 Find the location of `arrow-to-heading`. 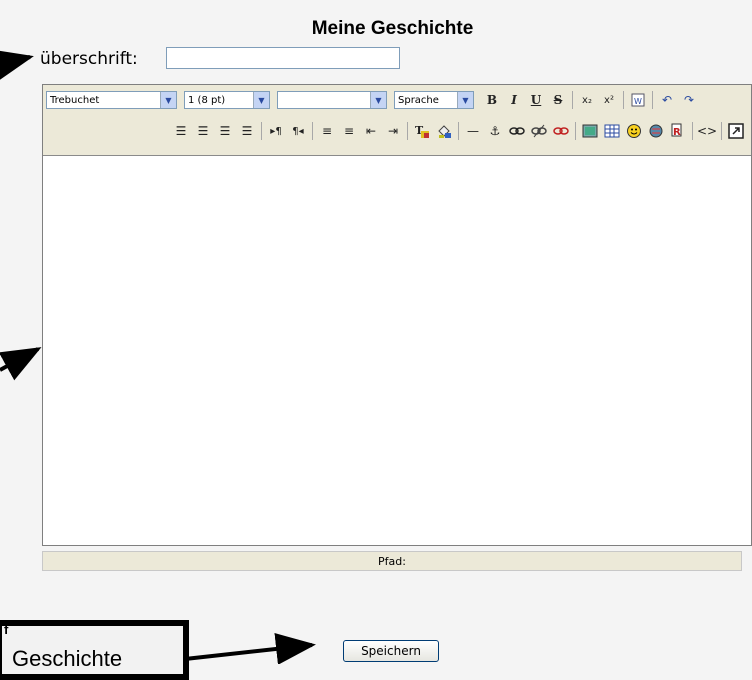

arrow-to-heading is located at coordinates (17, 65).